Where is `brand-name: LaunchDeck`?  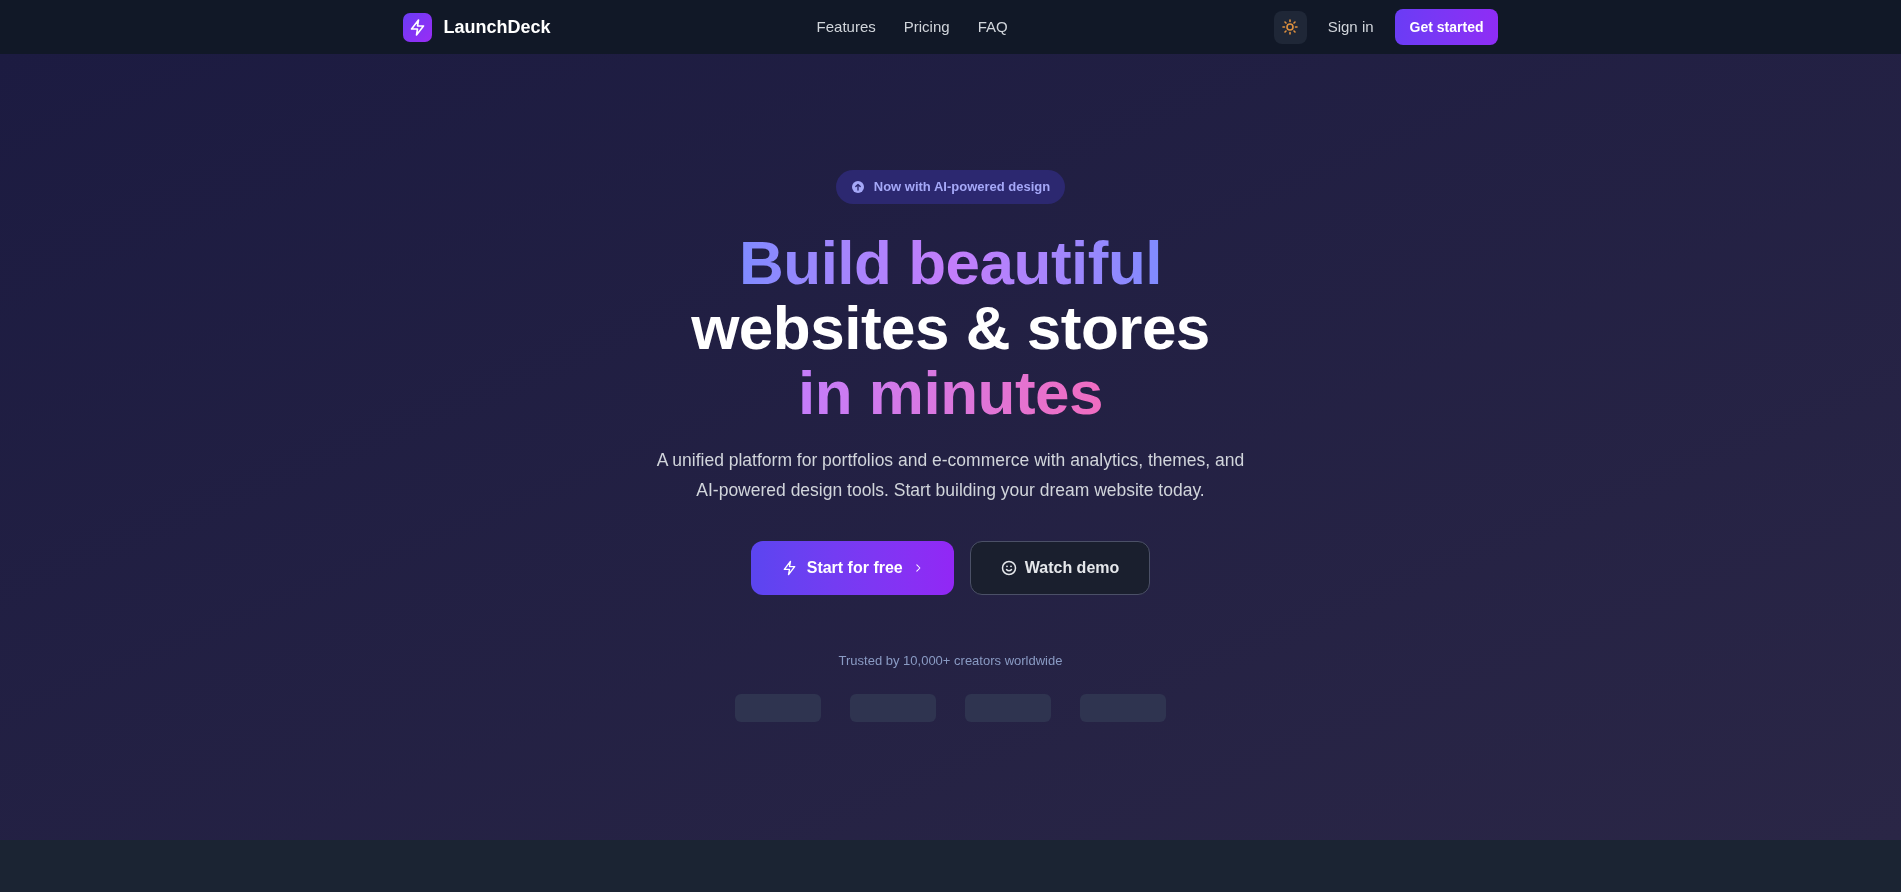 brand-name: LaunchDeck is located at coordinates (497, 27).